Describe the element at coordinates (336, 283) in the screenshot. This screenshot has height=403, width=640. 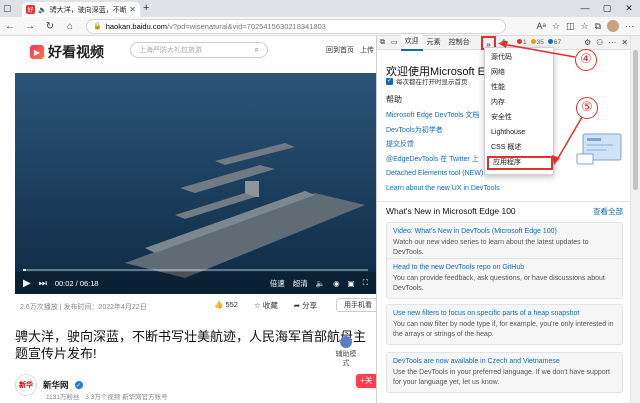
I see `screenshot-icon: ◉` at that location.